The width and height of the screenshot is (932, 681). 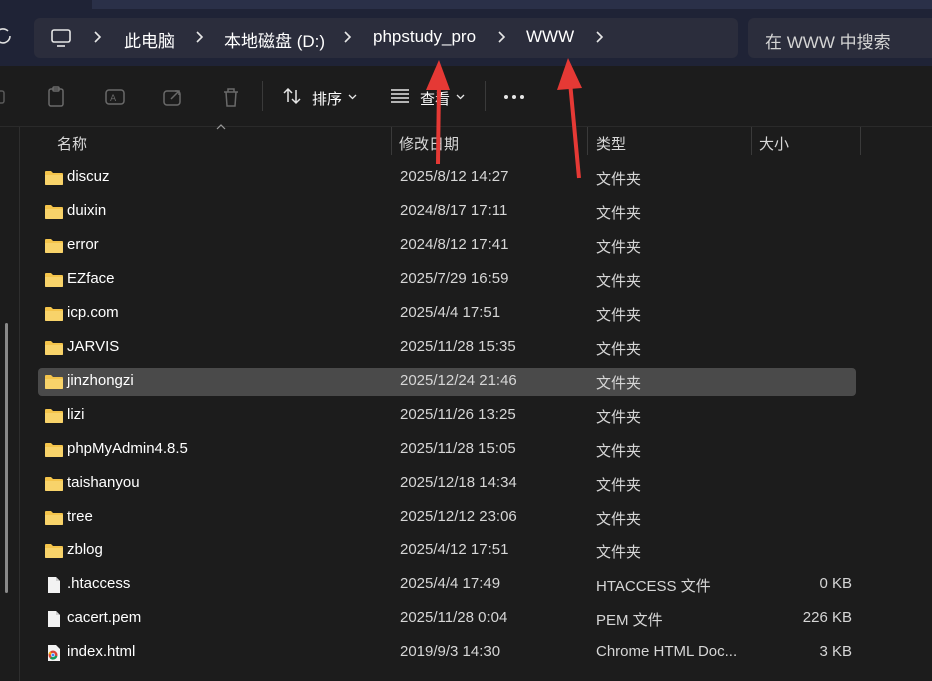 What do you see at coordinates (514, 97) in the screenshot?
I see `more-options-icon` at bounding box center [514, 97].